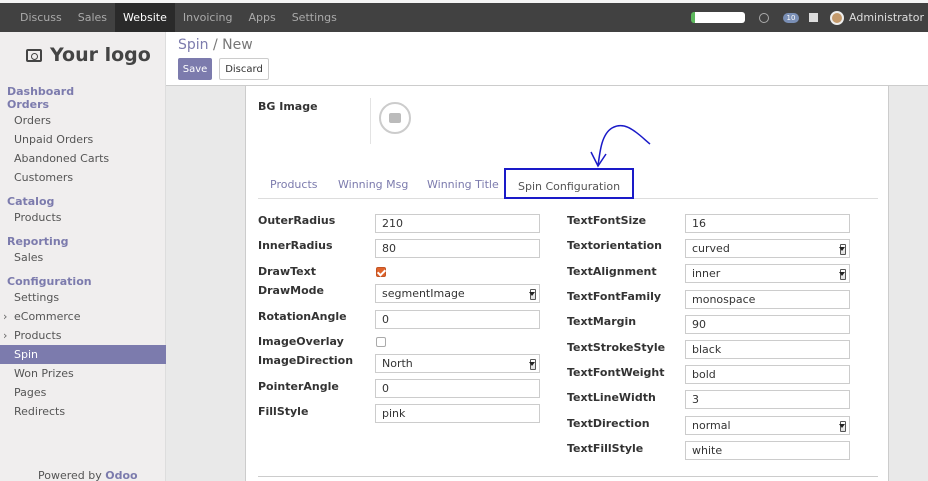 The height and width of the screenshot is (481, 928). Describe the element at coordinates (767, 450) in the screenshot. I see `text-fill-style-input: white` at that location.